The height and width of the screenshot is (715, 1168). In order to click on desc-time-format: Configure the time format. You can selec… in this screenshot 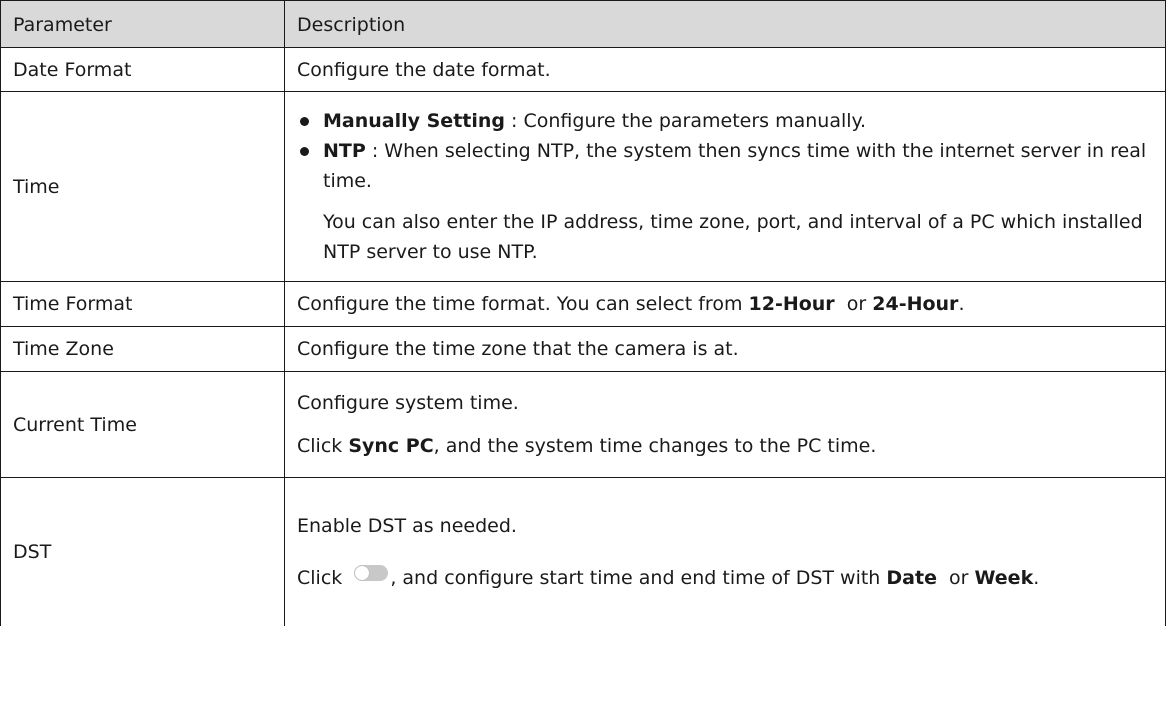, I will do `click(725, 304)`.